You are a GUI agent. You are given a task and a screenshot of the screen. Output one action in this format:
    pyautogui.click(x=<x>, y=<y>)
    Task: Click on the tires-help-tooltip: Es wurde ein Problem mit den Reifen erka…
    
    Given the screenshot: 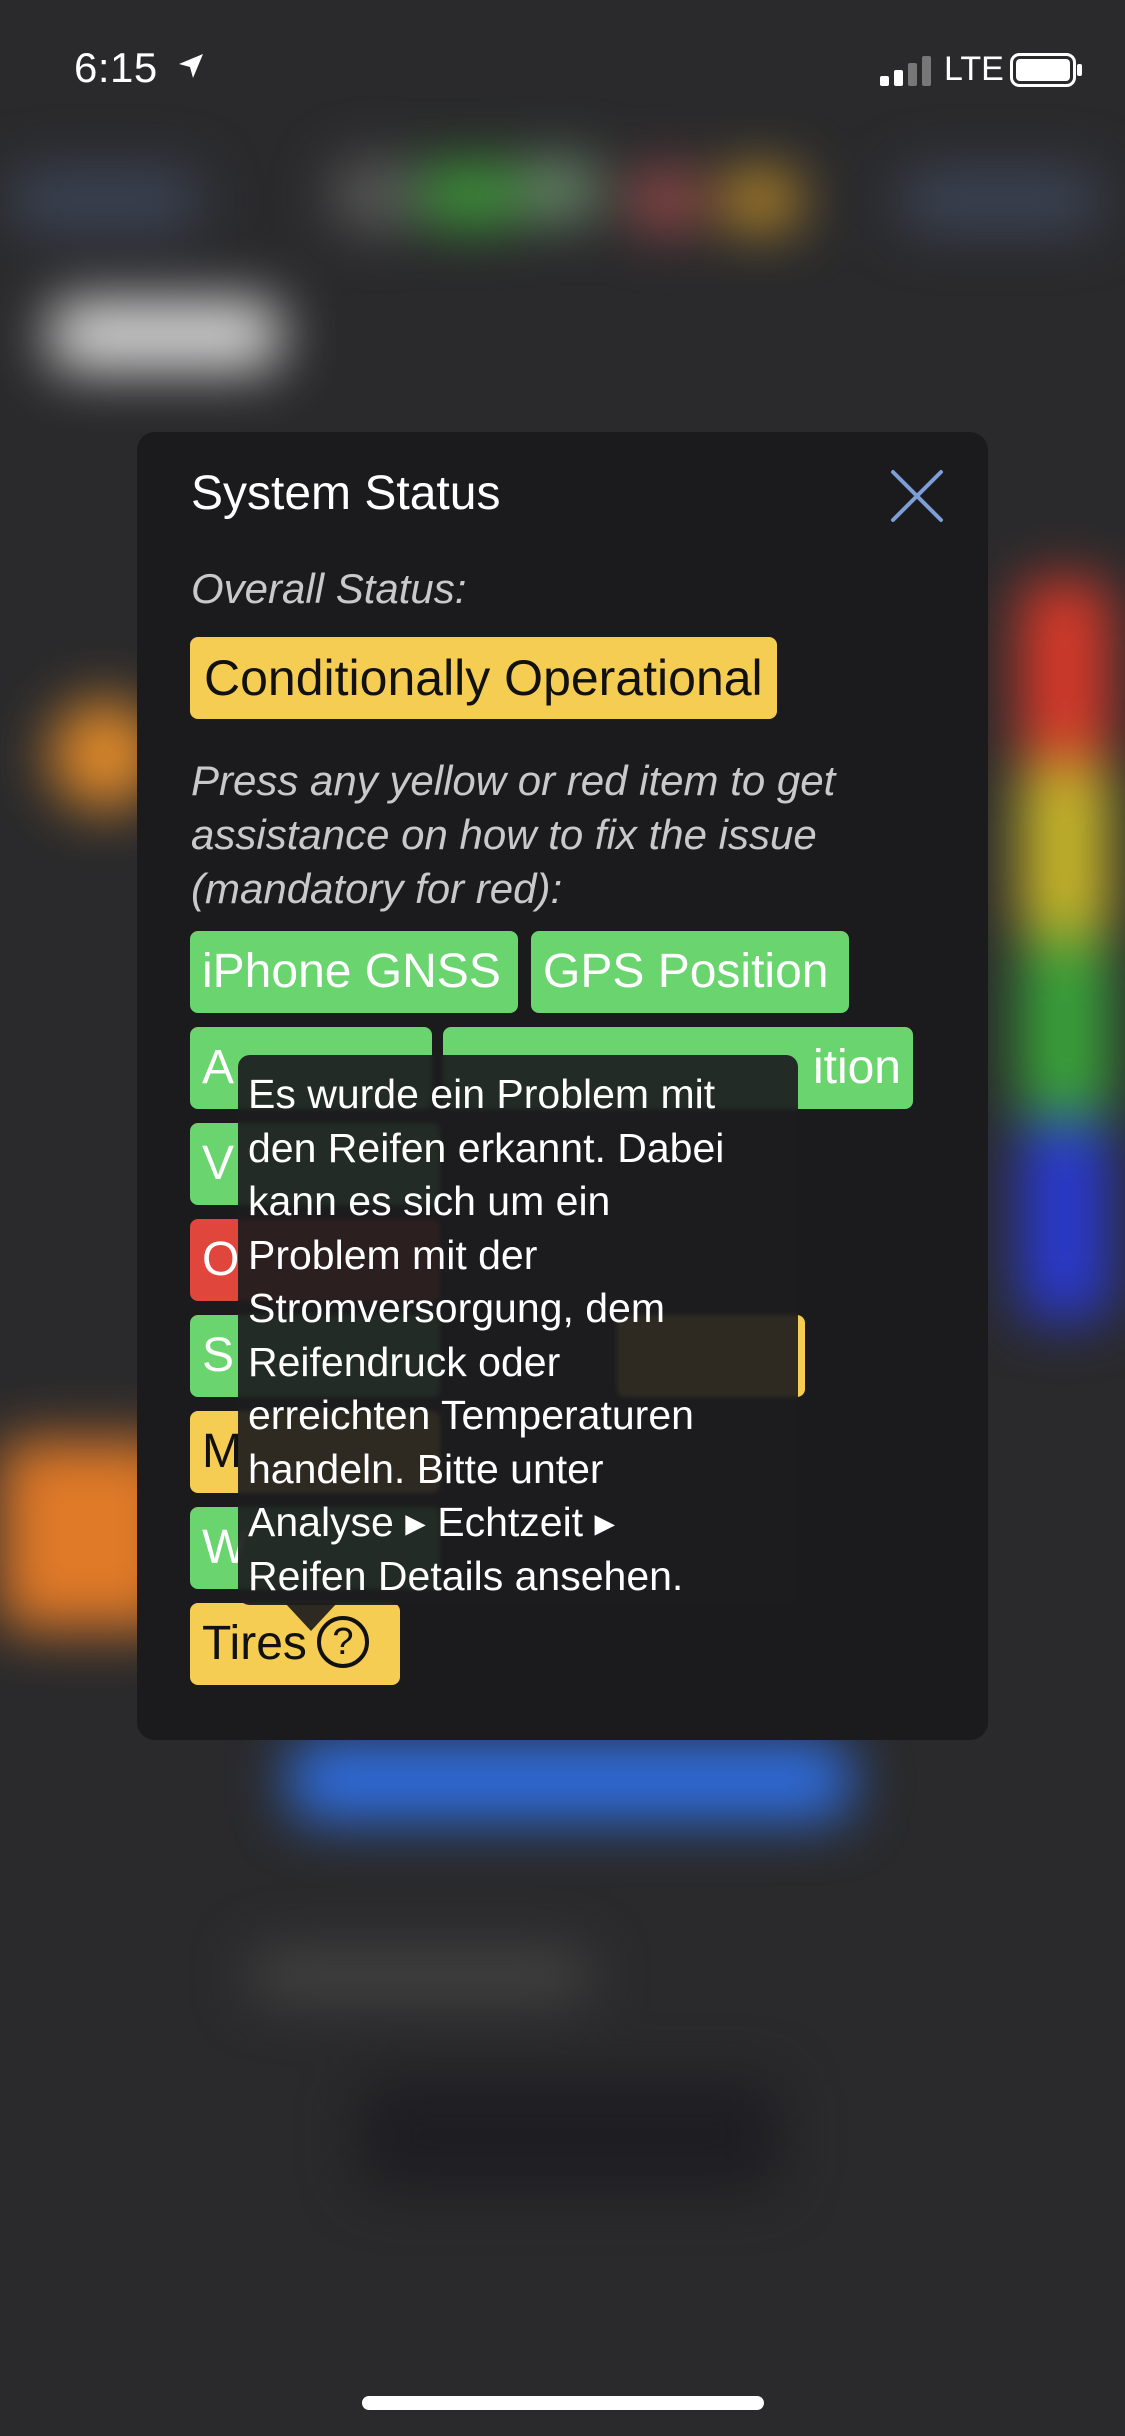 What is the action you would take?
    pyautogui.click(x=518, y=1330)
    